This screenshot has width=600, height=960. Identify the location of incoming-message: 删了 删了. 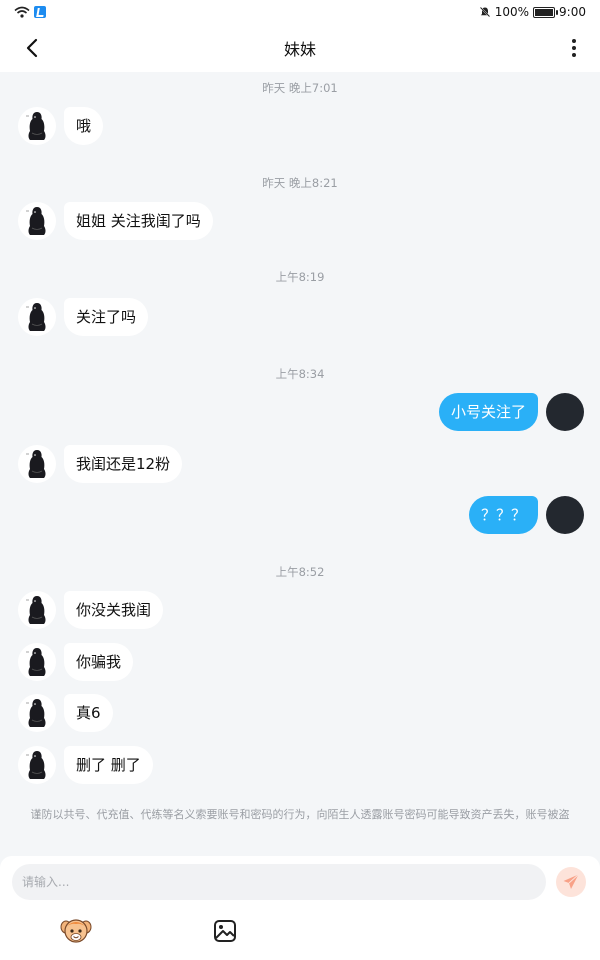
(85, 765).